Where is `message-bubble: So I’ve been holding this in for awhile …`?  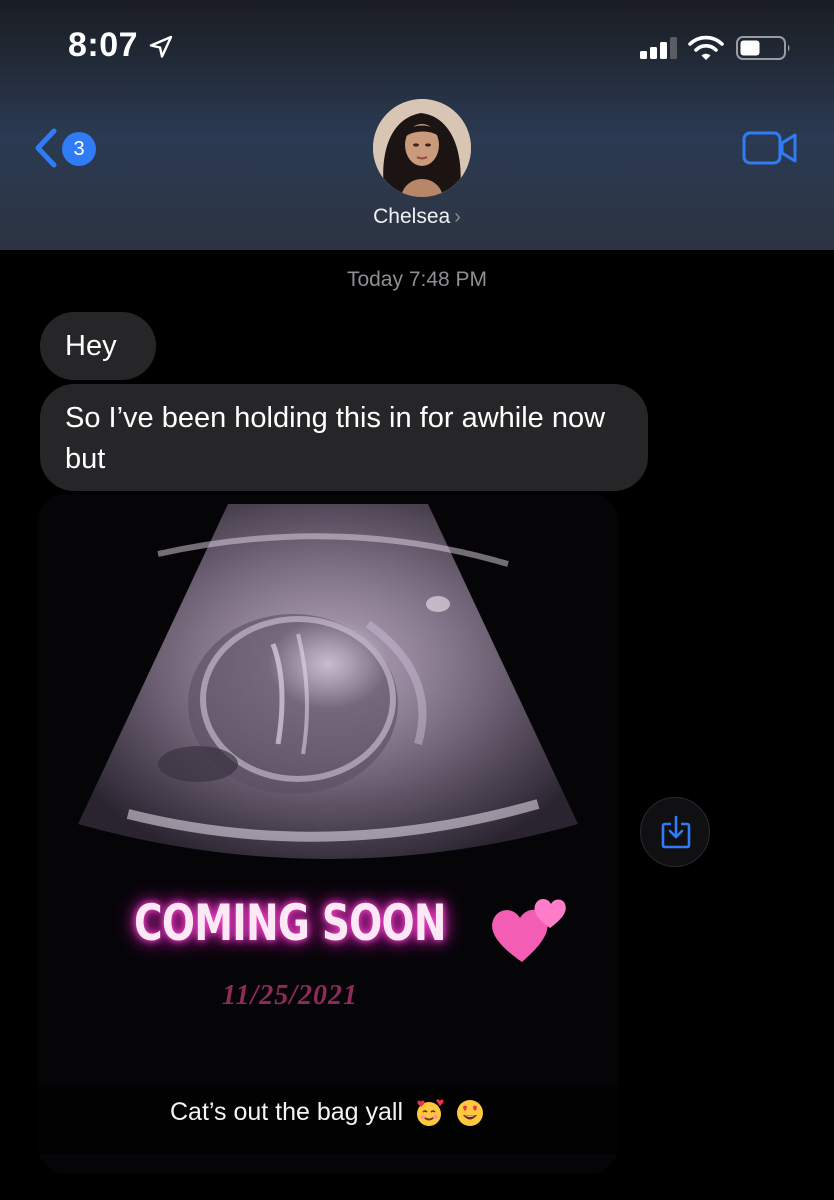
message-bubble: So I’ve been holding this in for awhile … is located at coordinates (344, 437).